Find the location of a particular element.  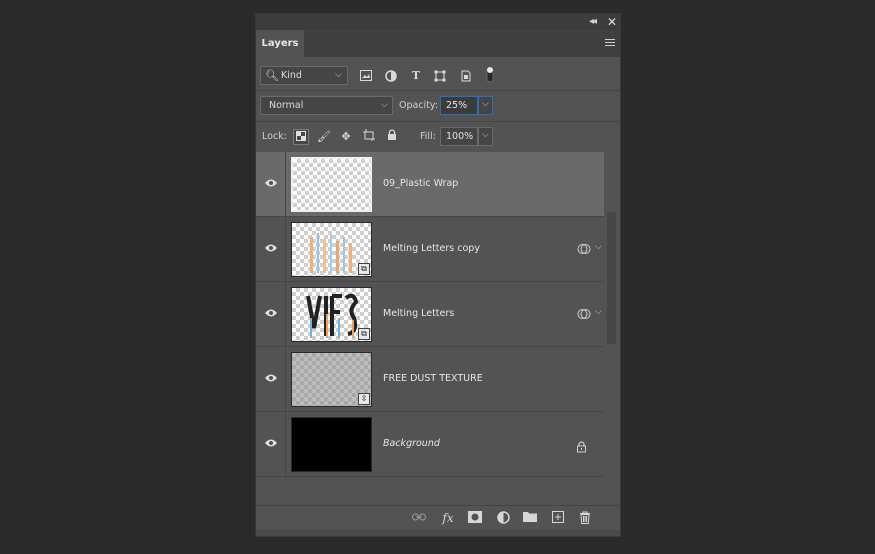

kind-filter-select: 🔍︎ Kind ⌵ is located at coordinates (304, 75).